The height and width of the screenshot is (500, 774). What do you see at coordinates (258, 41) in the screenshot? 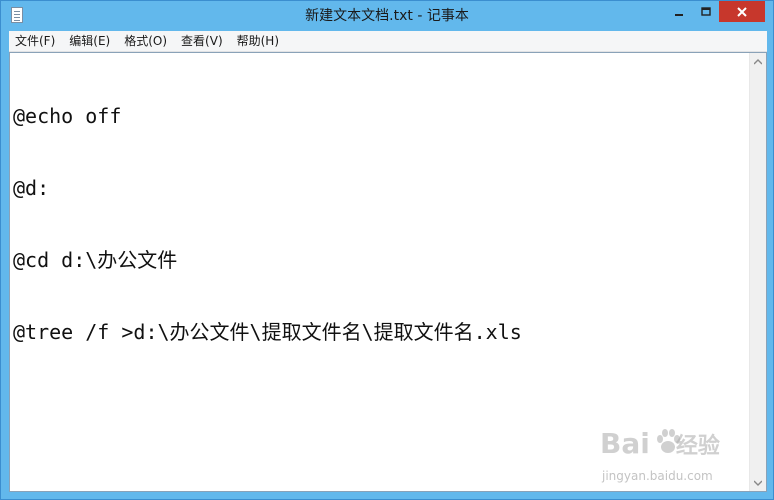
I see `menu-help: 帮助(H)` at bounding box center [258, 41].